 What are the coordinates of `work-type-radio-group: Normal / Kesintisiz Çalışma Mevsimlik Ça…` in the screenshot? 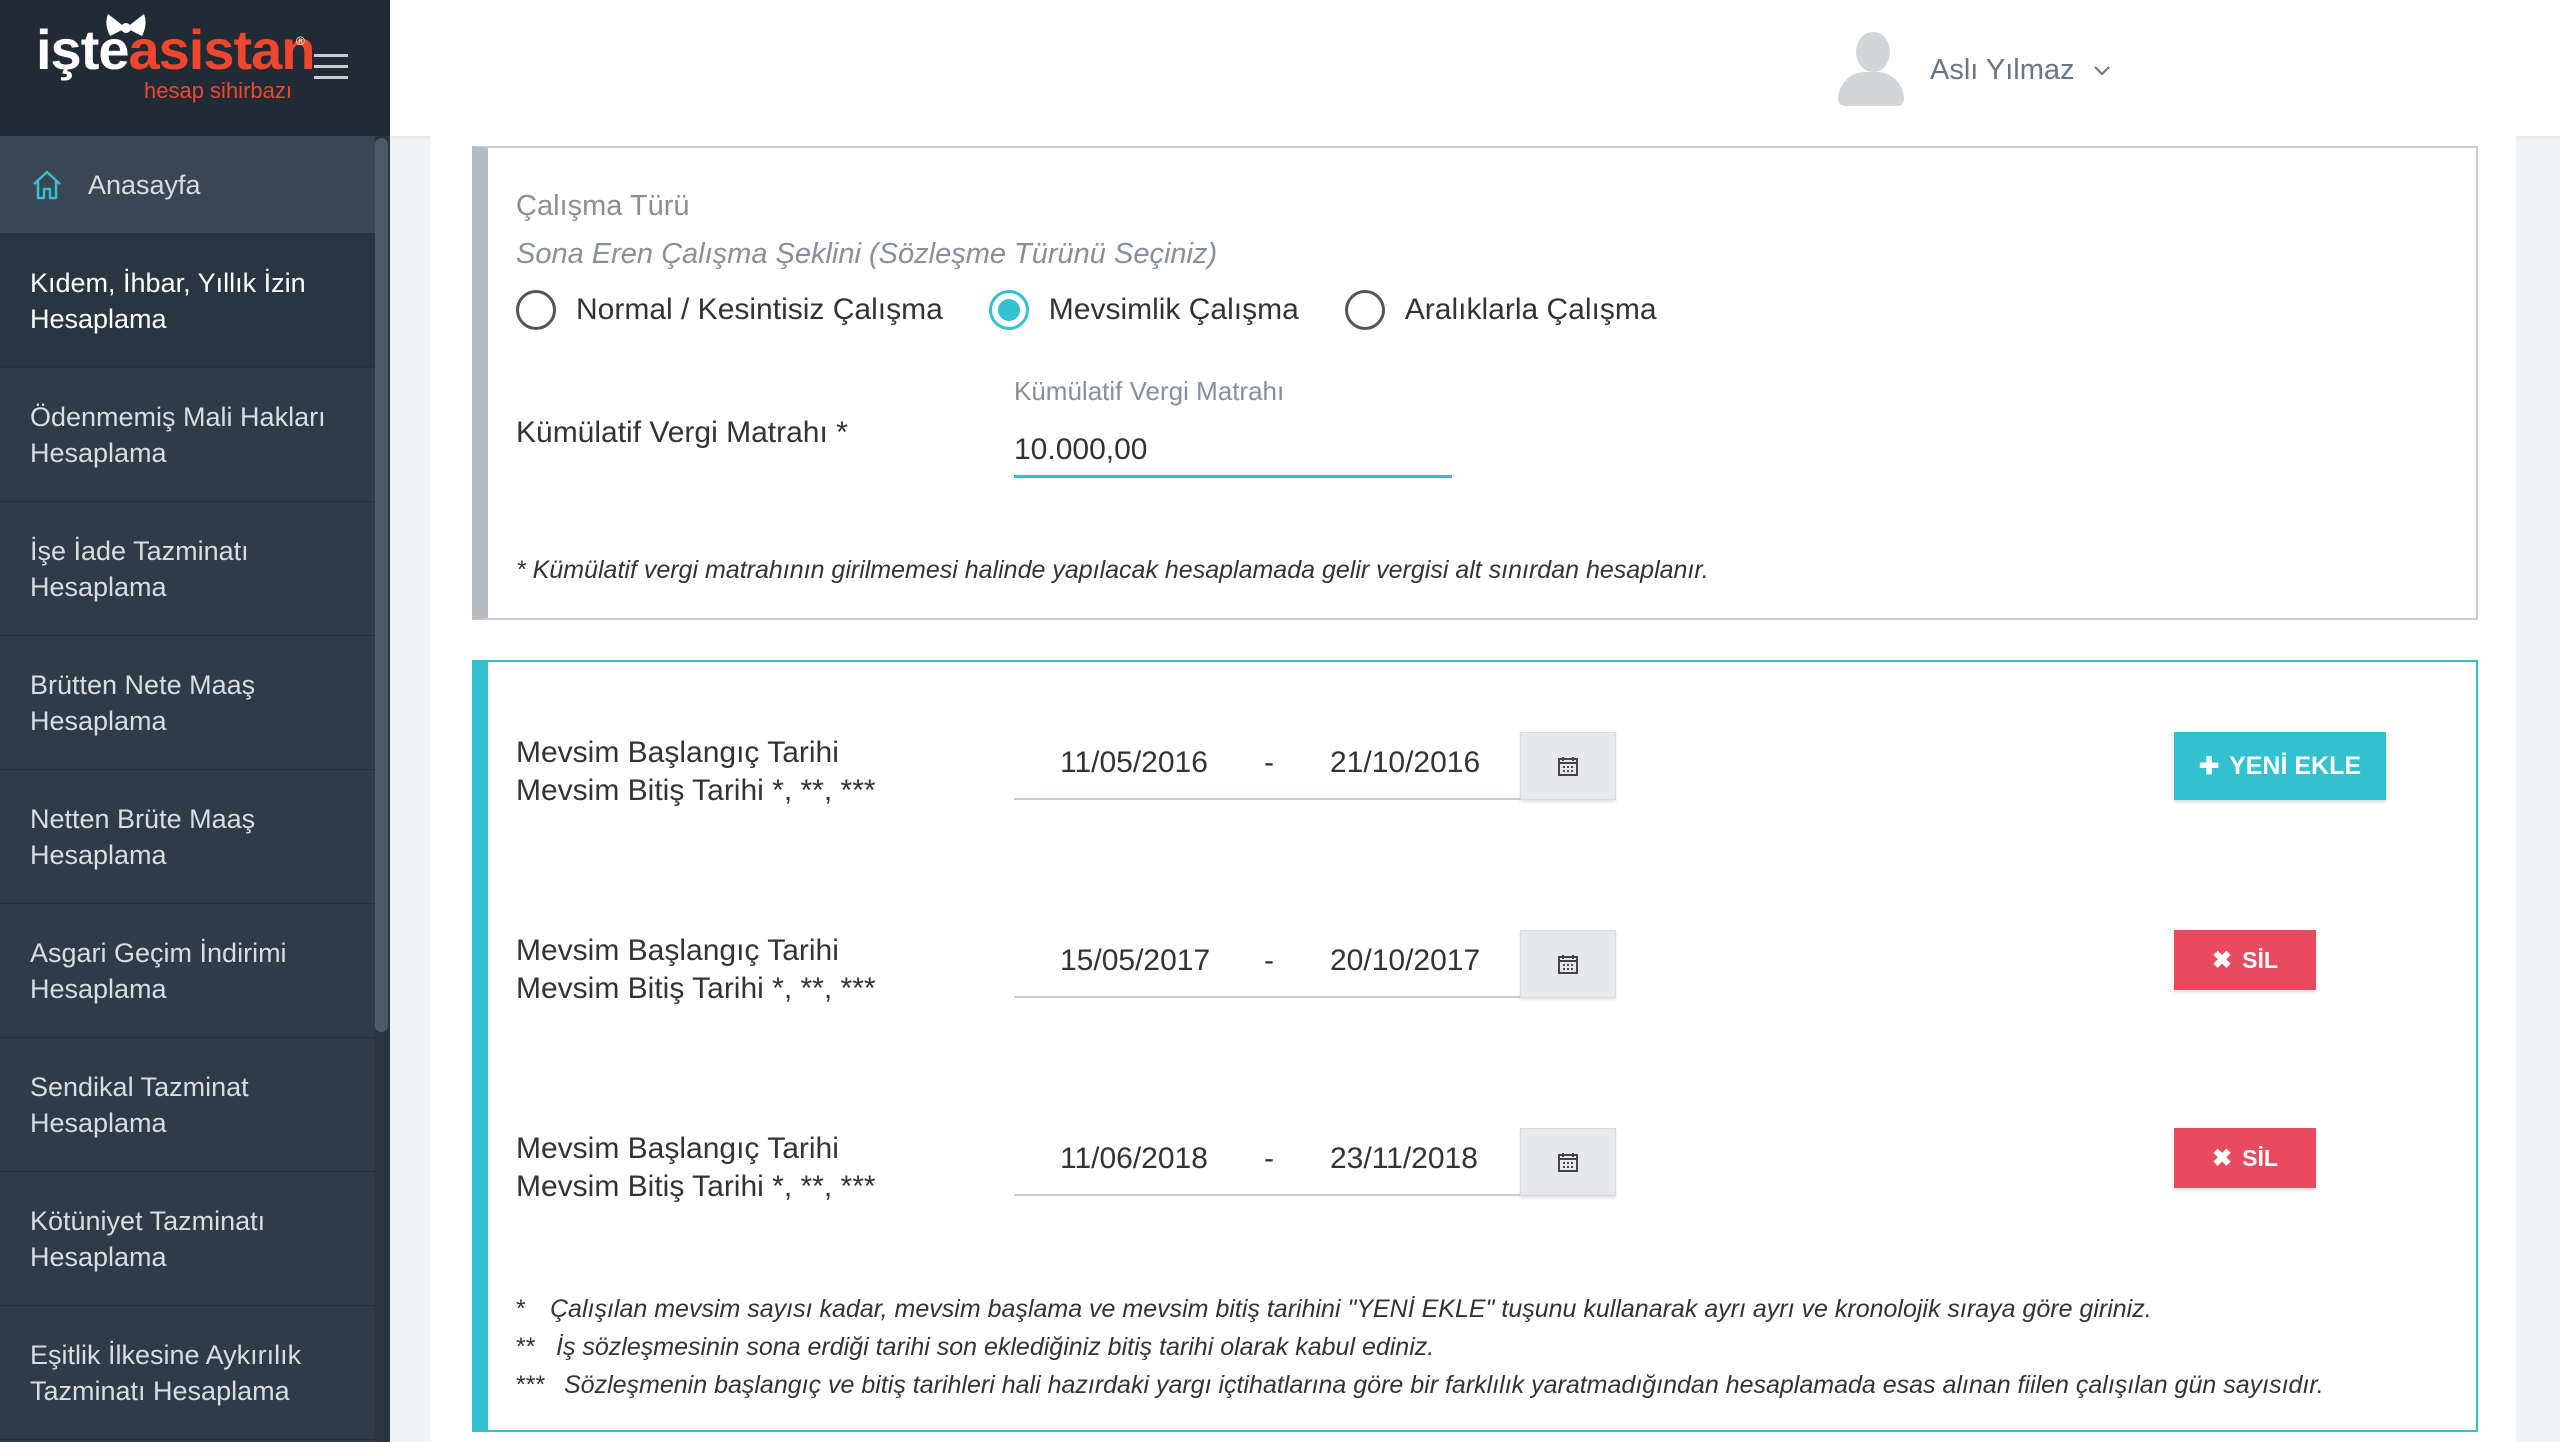 It's located at (1109, 310).